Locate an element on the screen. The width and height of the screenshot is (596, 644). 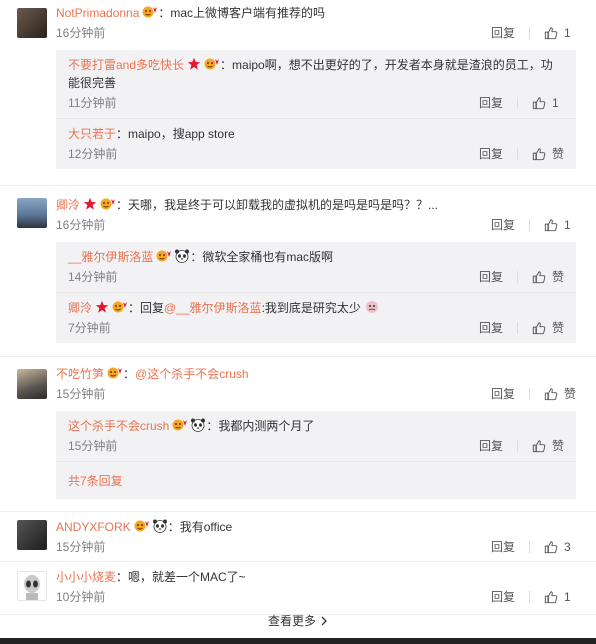
reply-text: :我到底是研究太少 is located at coordinates (311, 308).